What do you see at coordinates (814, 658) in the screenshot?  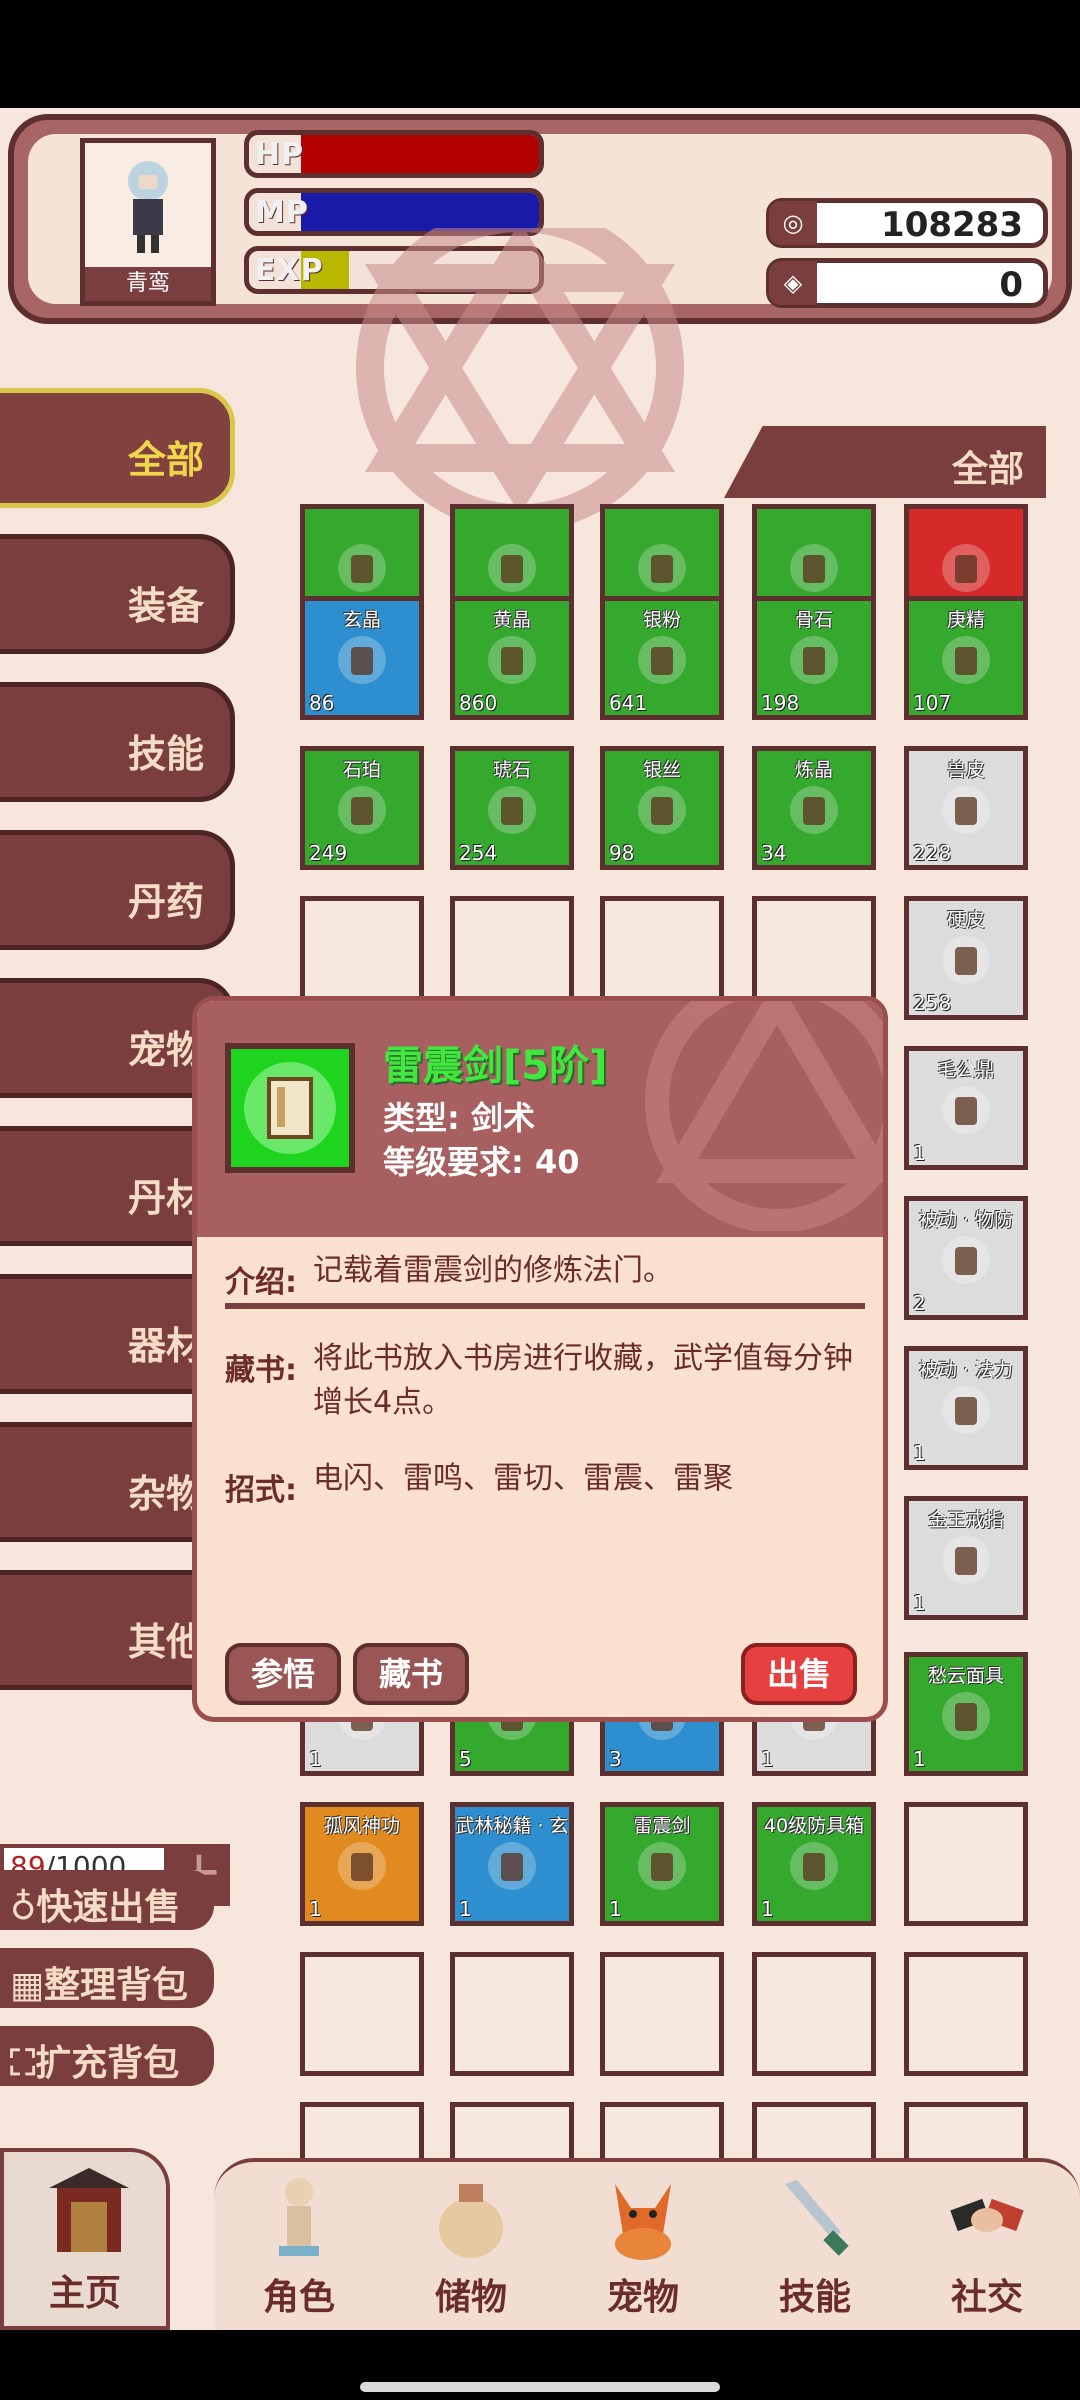 I see `inventory-slot: 骨石 198` at bounding box center [814, 658].